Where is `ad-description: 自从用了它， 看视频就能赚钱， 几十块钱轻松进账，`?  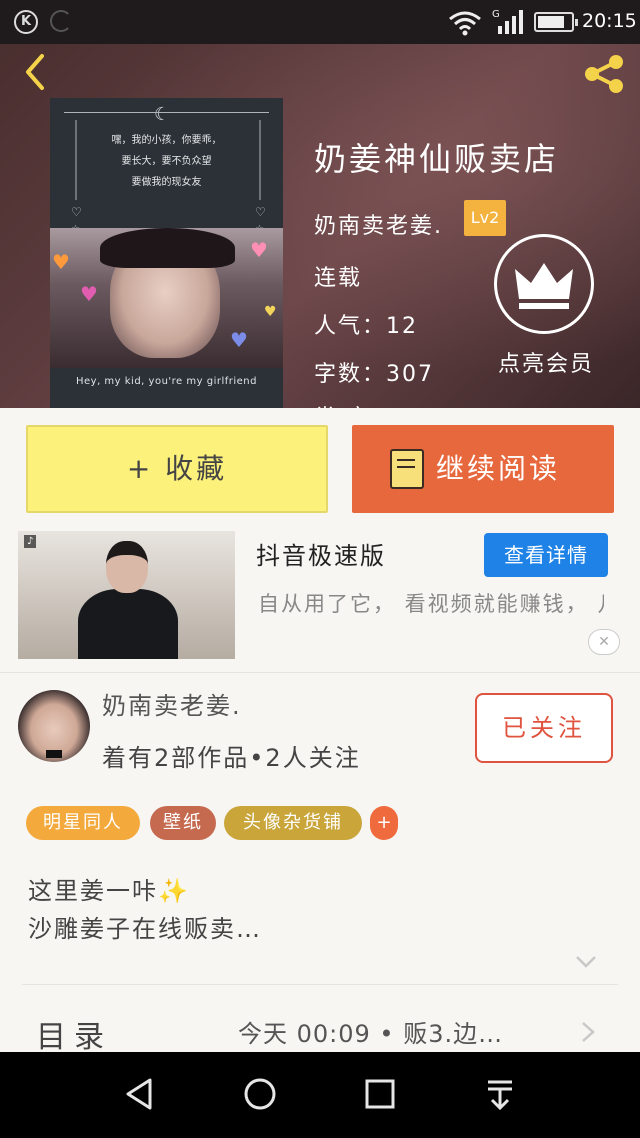
ad-description: 自从用了它， 看视频就能赚钱， 几十块钱轻松进账， is located at coordinates (431, 604).